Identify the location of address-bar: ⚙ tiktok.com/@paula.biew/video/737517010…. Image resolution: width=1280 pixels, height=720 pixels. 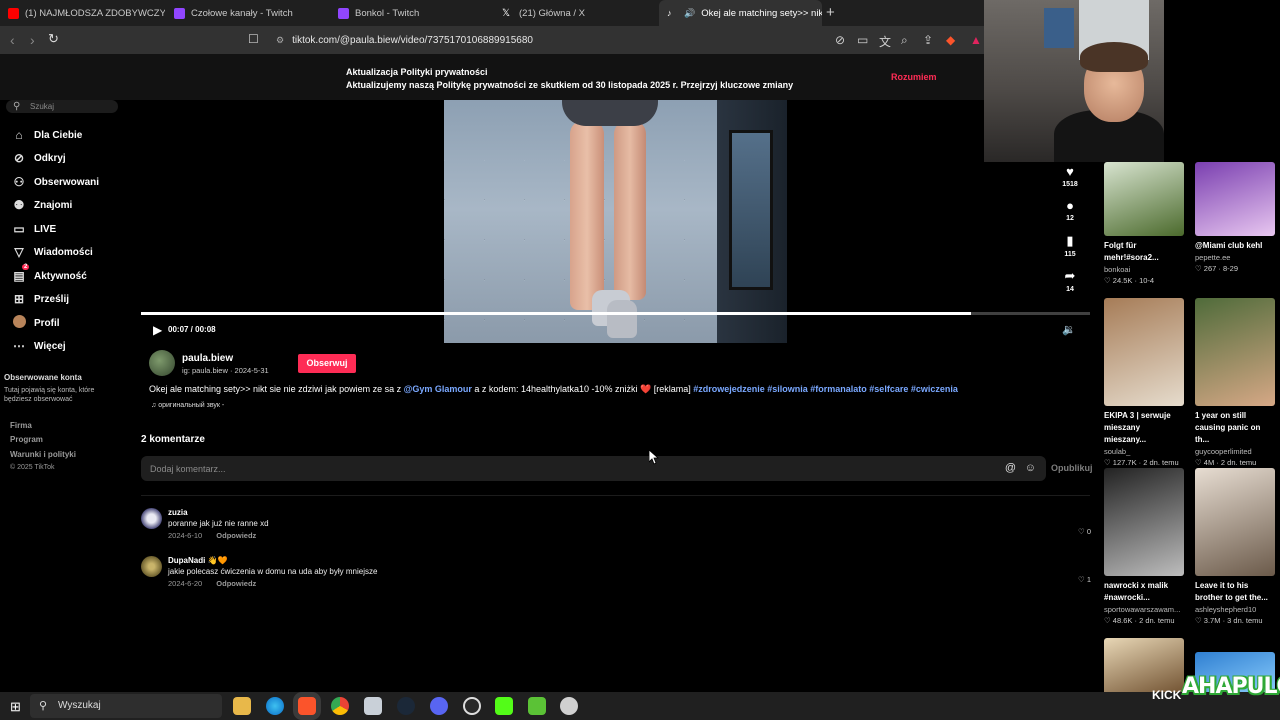
(550, 40).